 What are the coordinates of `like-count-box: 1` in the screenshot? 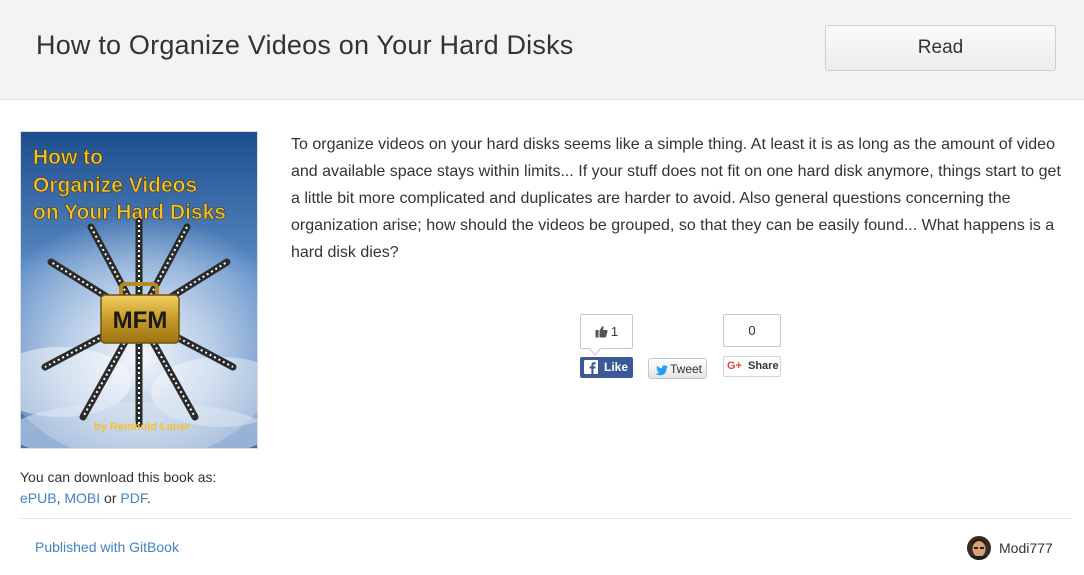 It's located at (606, 331).